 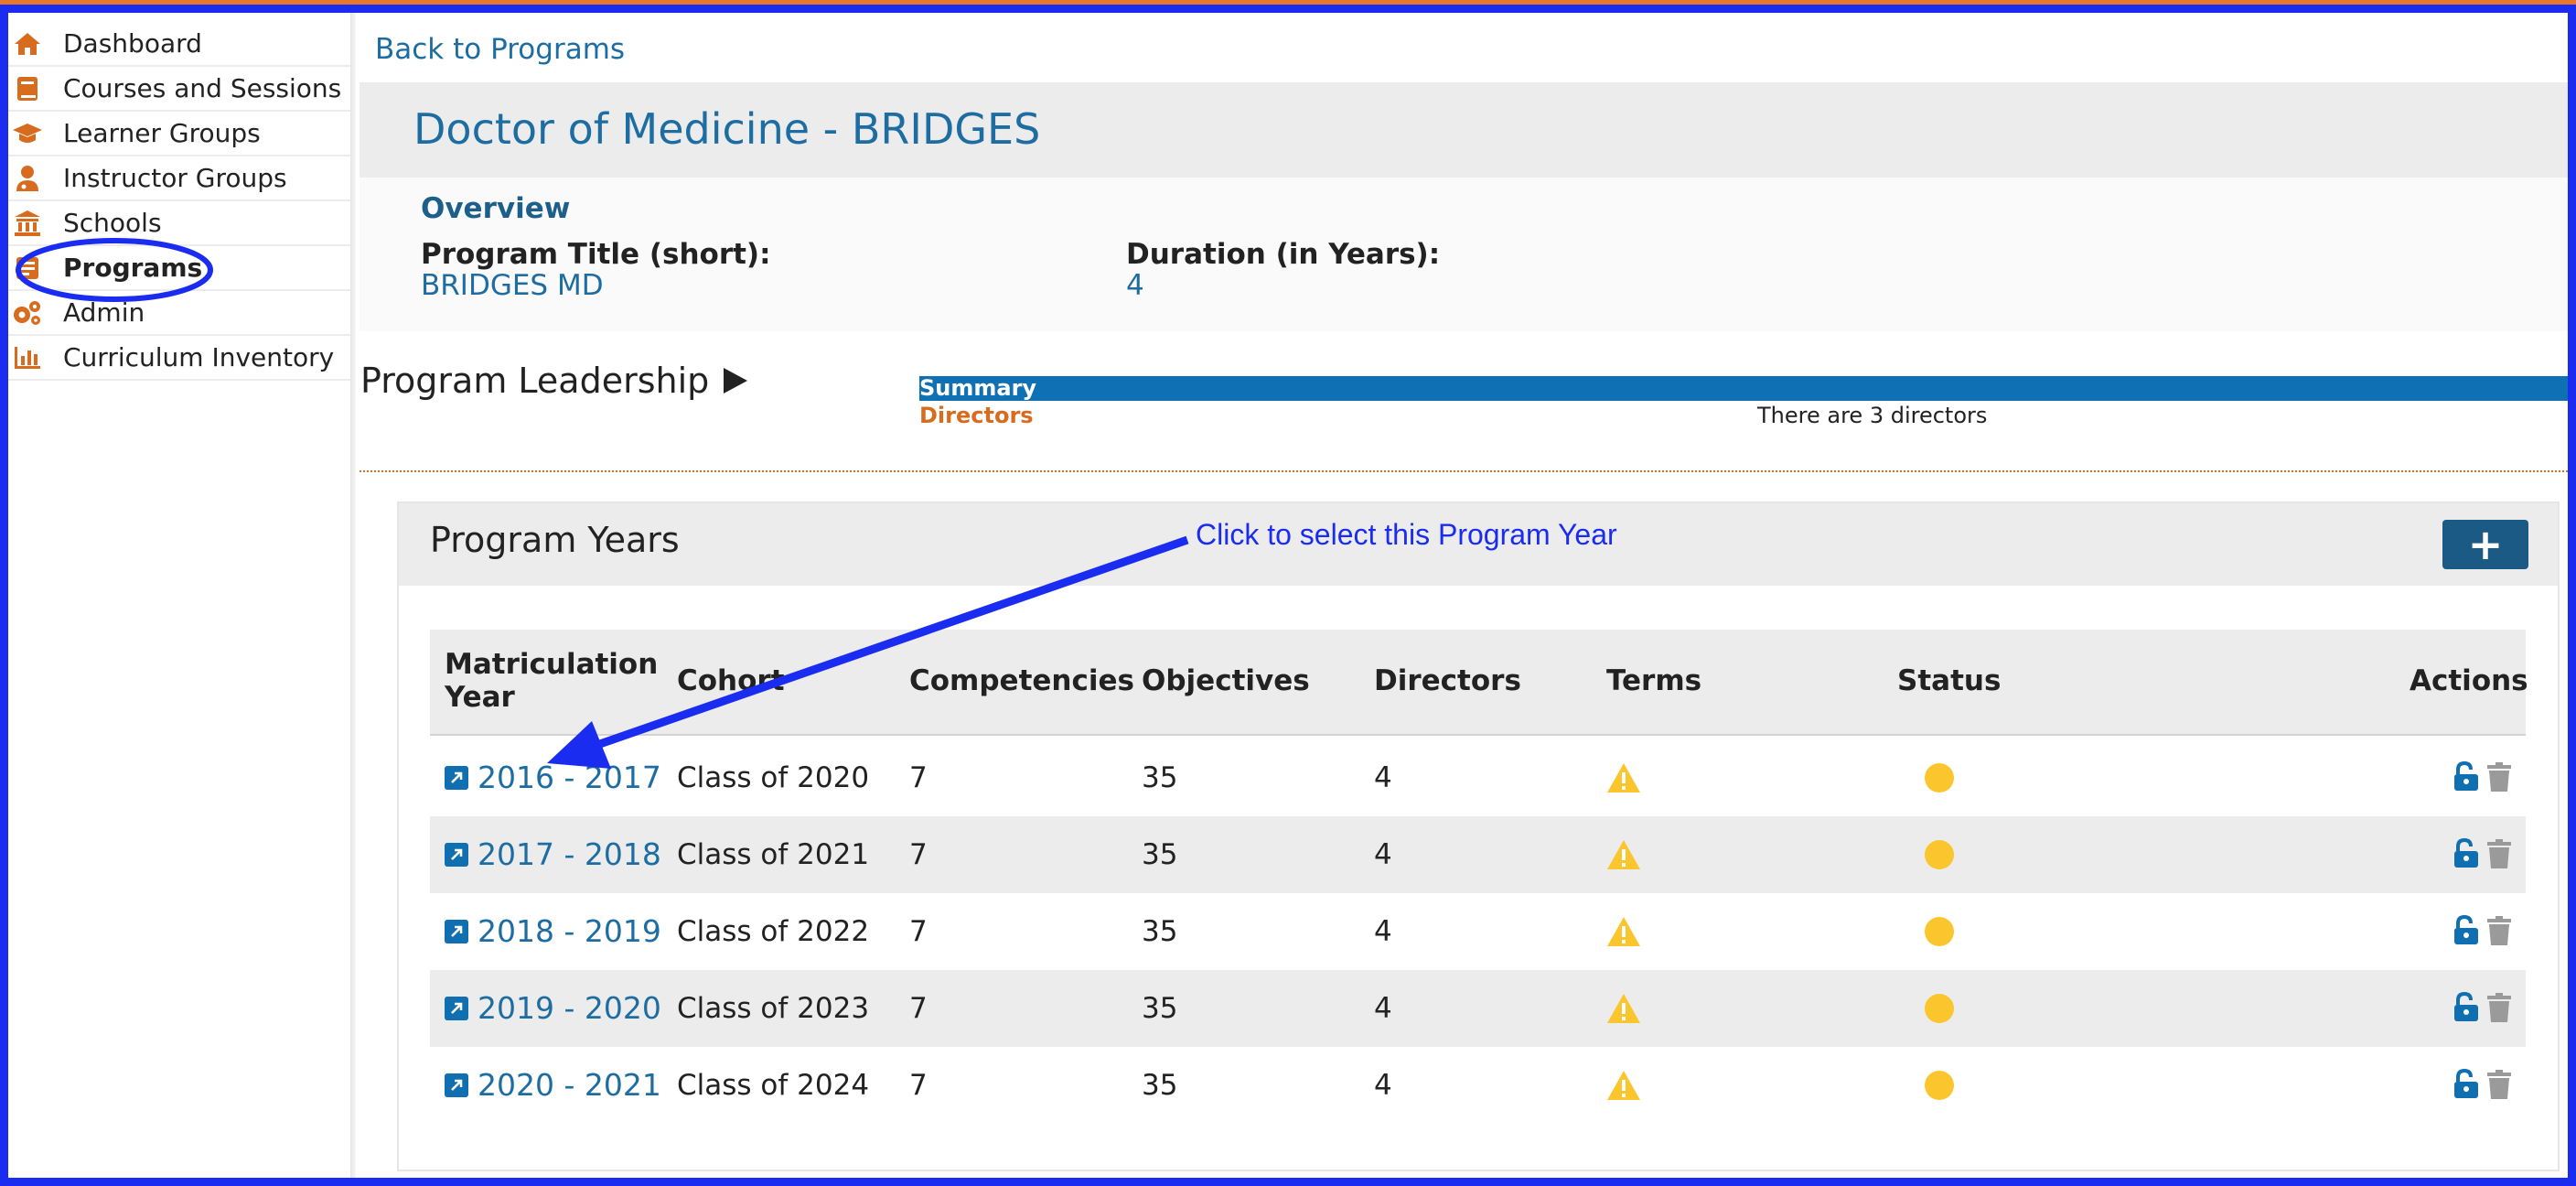 What do you see at coordinates (1464, 471) in the screenshot?
I see `section-divider` at bounding box center [1464, 471].